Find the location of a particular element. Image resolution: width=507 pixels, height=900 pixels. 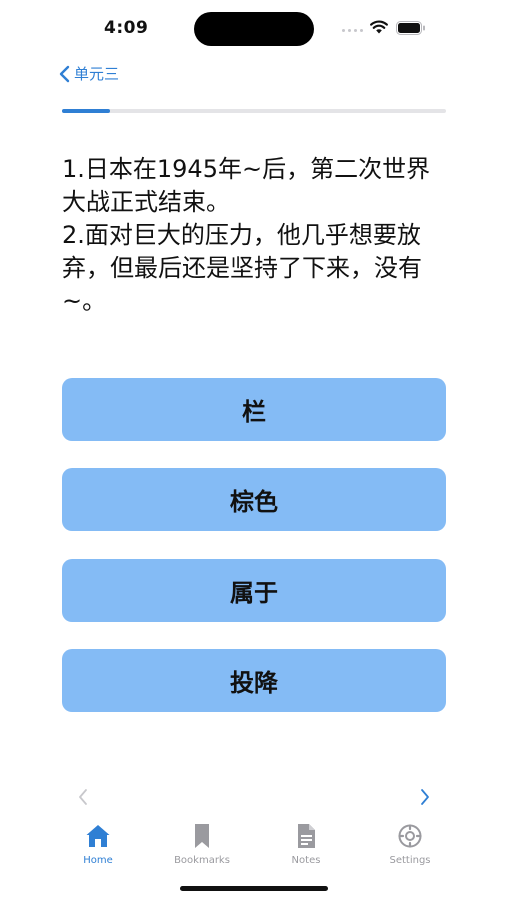

tab-home-label: Home is located at coordinates (98, 860).